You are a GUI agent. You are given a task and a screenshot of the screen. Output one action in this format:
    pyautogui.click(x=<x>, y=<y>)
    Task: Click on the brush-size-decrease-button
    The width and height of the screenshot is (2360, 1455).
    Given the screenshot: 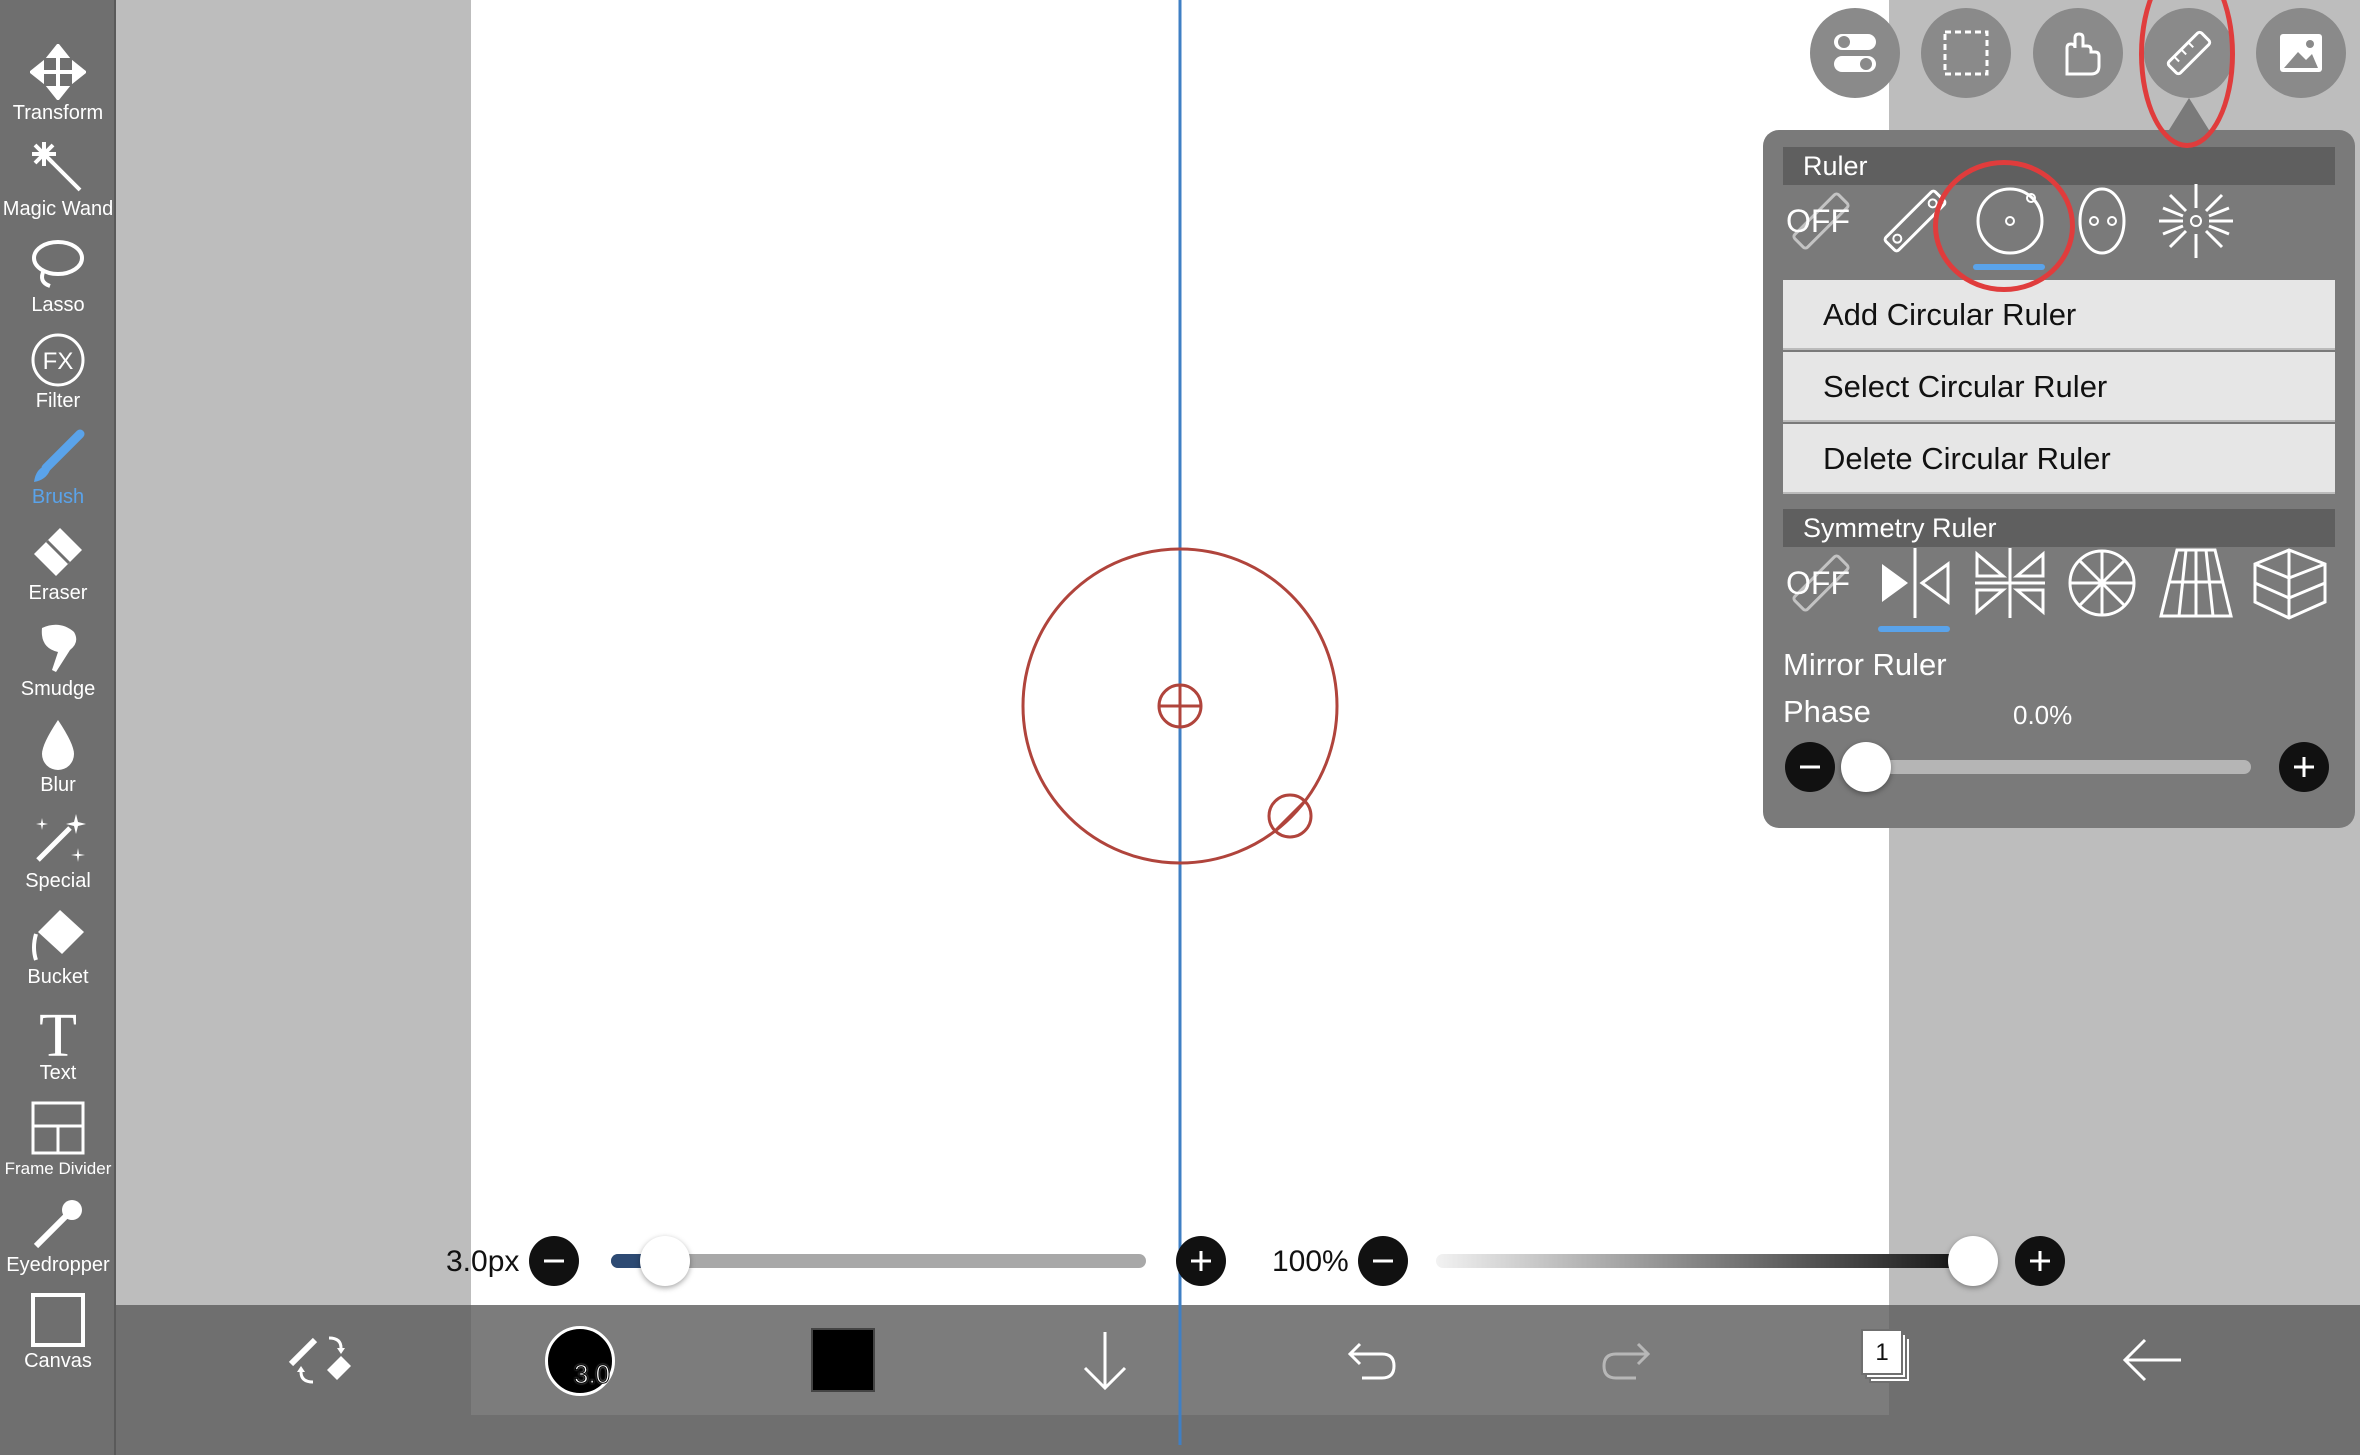 What is the action you would take?
    pyautogui.click(x=554, y=1261)
    